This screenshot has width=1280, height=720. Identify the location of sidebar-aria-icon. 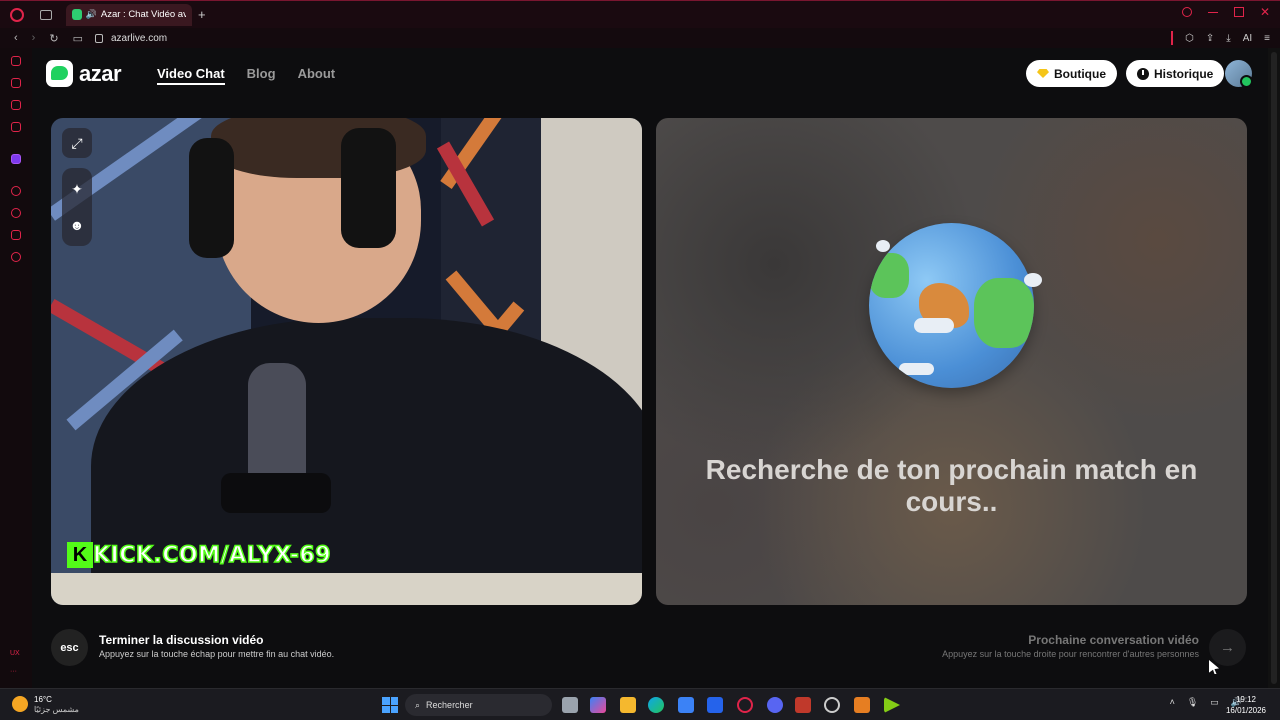
(16, 83).